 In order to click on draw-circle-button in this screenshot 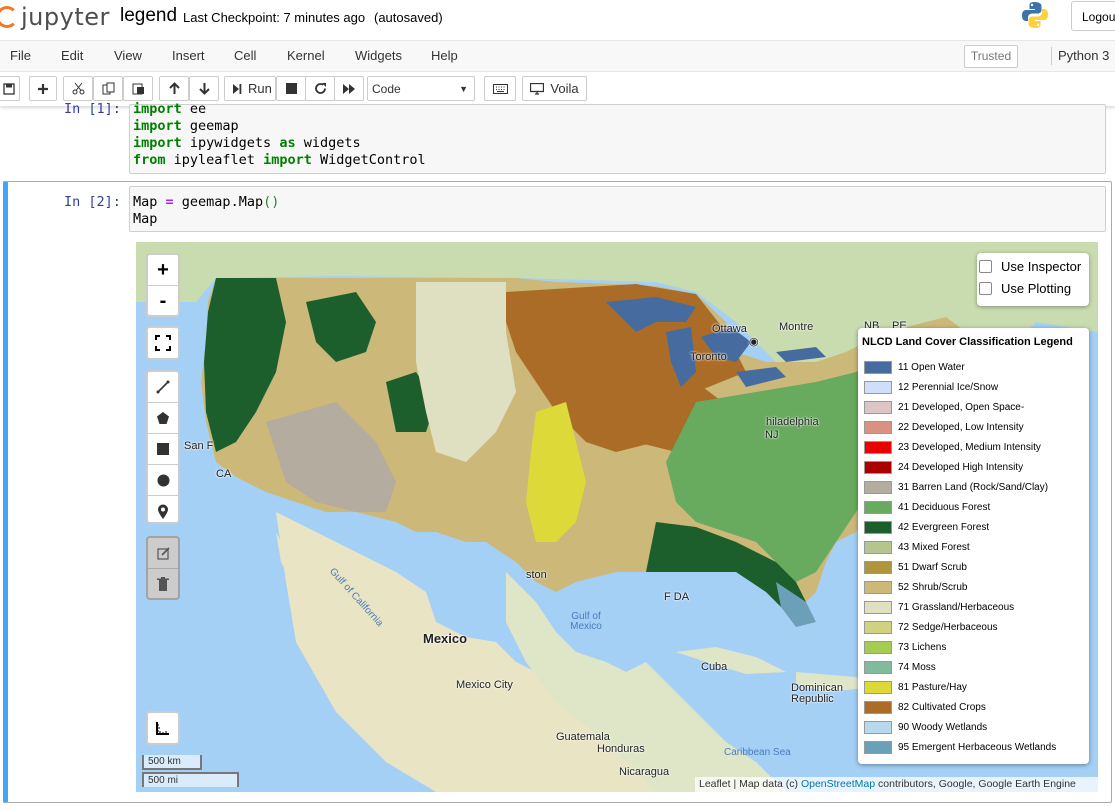, I will do `click(163, 480)`.